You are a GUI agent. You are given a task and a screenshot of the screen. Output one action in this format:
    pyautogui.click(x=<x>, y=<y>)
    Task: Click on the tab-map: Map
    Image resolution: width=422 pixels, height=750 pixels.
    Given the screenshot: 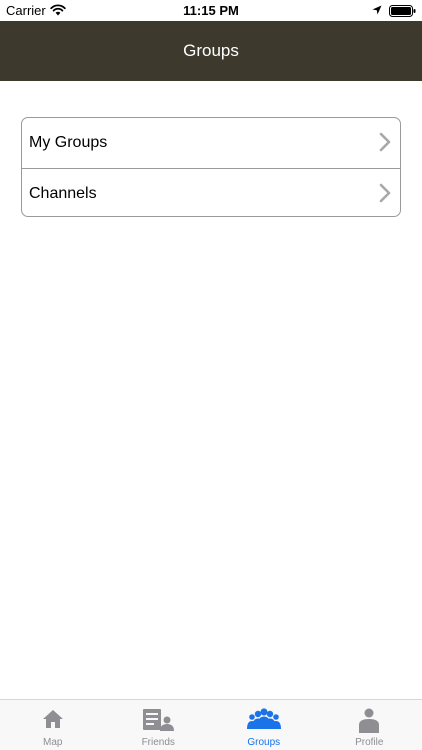 What is the action you would take?
    pyautogui.click(x=53, y=725)
    